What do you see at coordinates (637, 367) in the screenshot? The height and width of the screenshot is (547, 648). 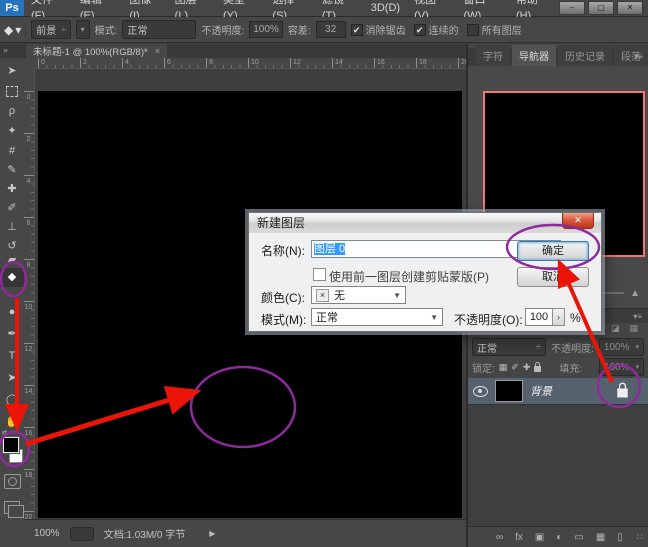 I see `chevron-down-icon: ▾` at bounding box center [637, 367].